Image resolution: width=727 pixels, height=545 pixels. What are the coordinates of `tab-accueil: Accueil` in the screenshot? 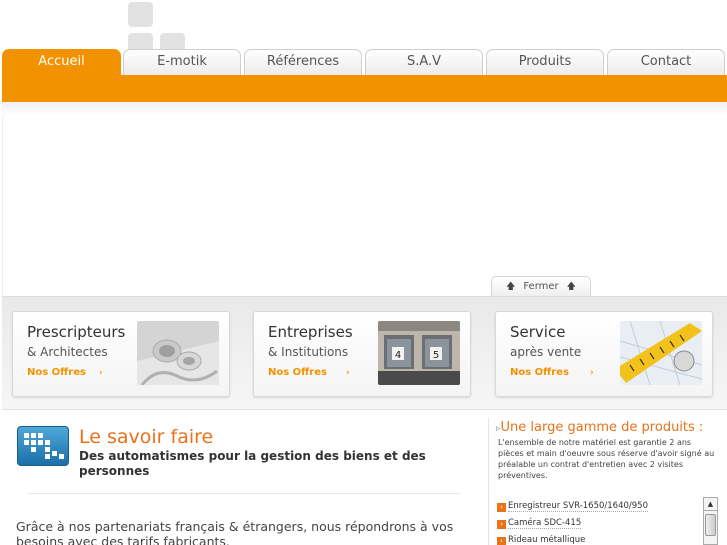 It's located at (61, 62).